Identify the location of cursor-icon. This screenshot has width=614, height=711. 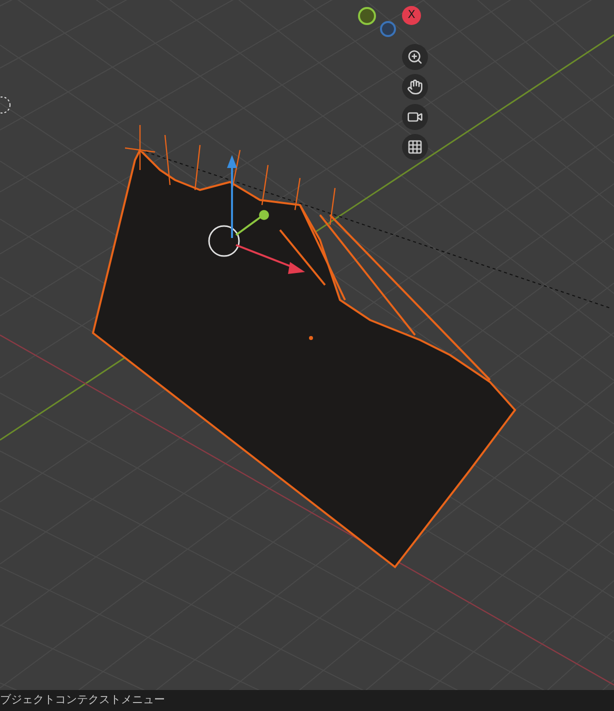
(5, 105).